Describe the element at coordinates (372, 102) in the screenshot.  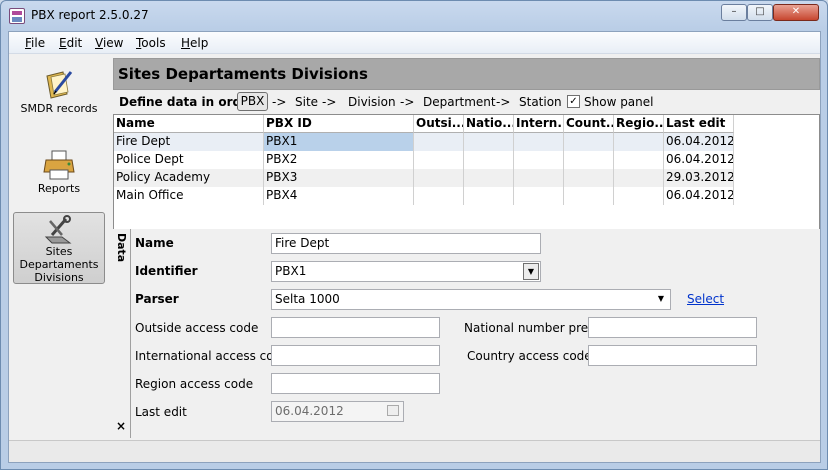
I see `breadcrumb-division: Division` at that location.